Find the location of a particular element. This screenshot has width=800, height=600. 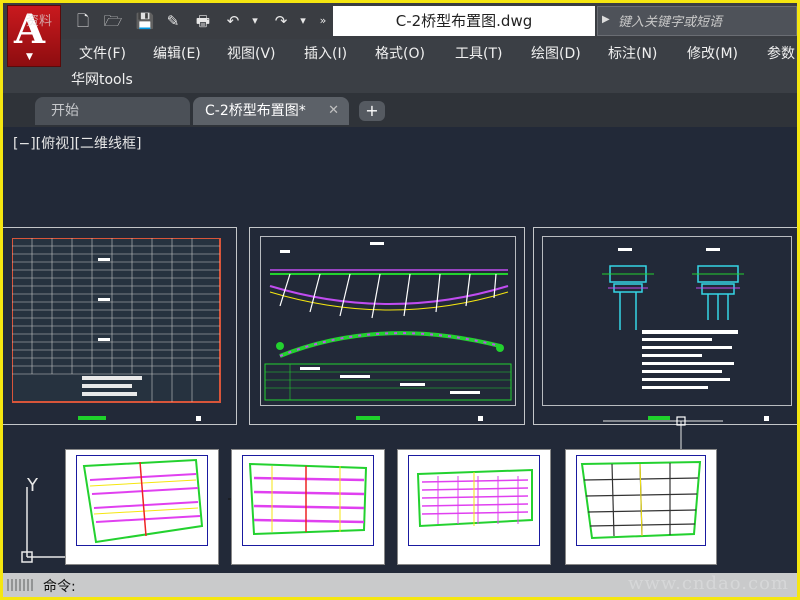

redo-dropdown-icon: ▾ is located at coordinates (303, 21).